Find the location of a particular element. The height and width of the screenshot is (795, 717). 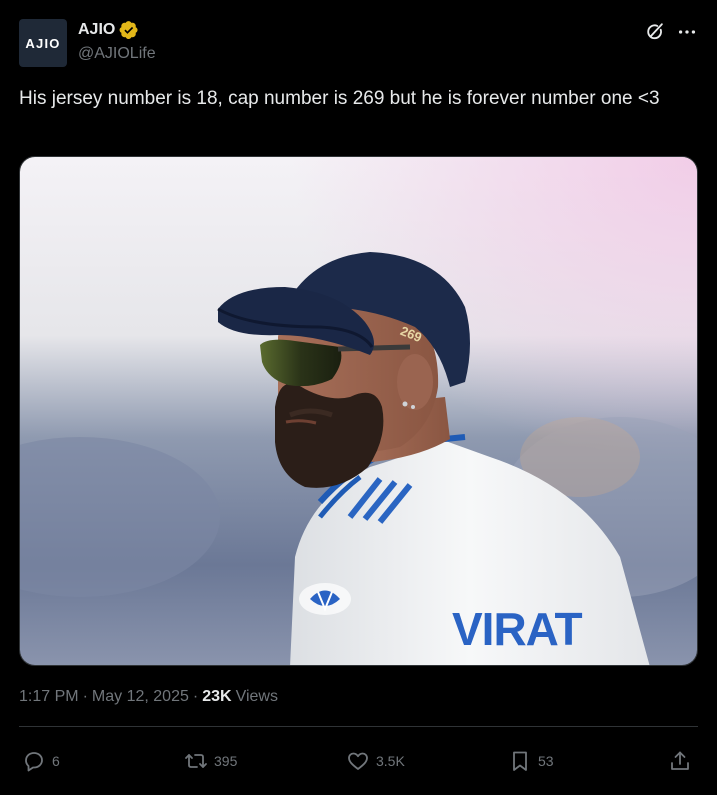

views-count: 23K is located at coordinates (217, 696).